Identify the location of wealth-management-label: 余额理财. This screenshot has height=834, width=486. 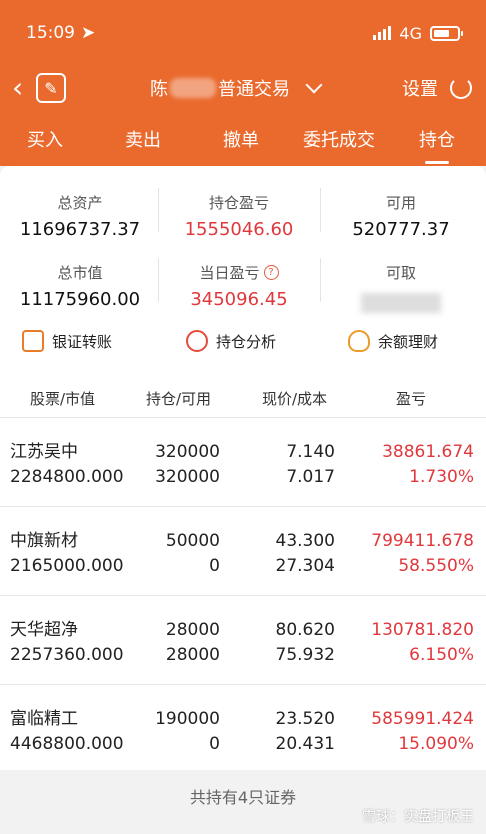
(408, 341).